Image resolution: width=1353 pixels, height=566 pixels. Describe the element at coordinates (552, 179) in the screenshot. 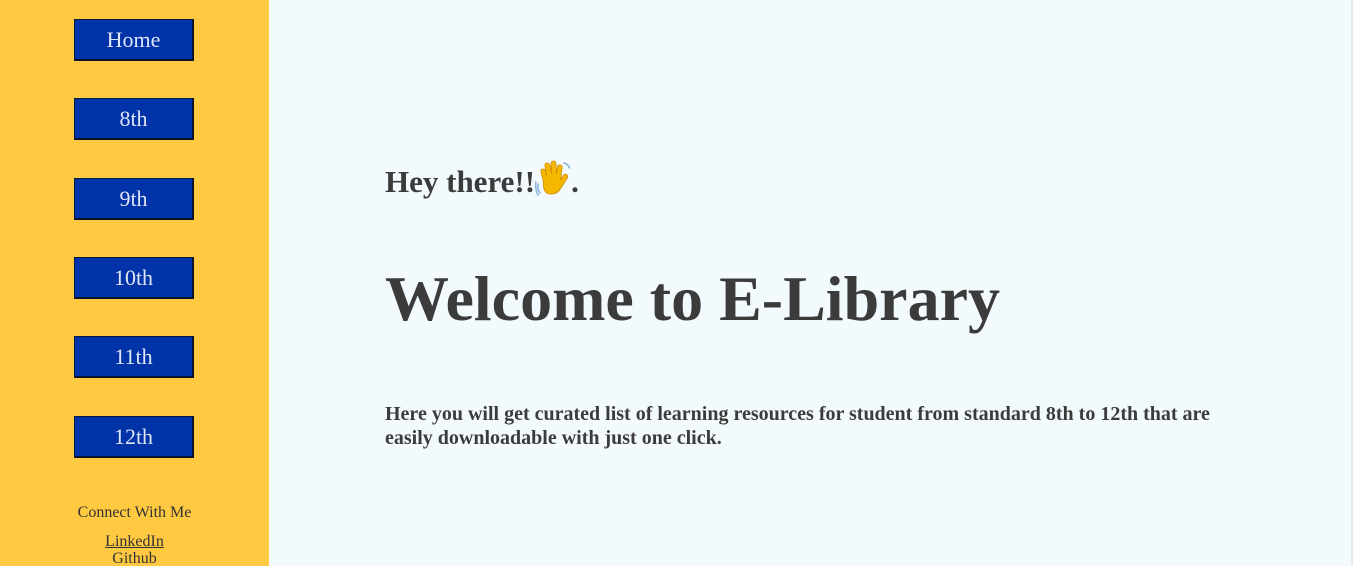

I see `waving-hand-icon` at that location.